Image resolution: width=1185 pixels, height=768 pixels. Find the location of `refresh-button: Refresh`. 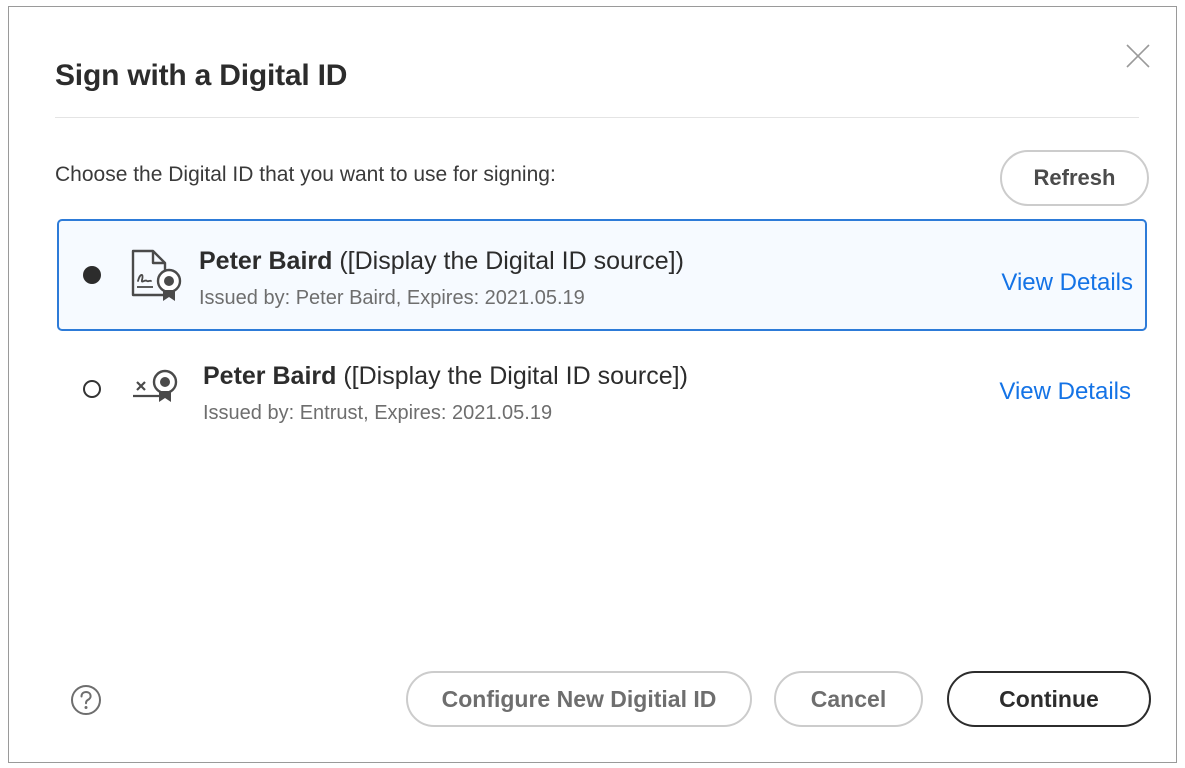

refresh-button: Refresh is located at coordinates (1074, 178).